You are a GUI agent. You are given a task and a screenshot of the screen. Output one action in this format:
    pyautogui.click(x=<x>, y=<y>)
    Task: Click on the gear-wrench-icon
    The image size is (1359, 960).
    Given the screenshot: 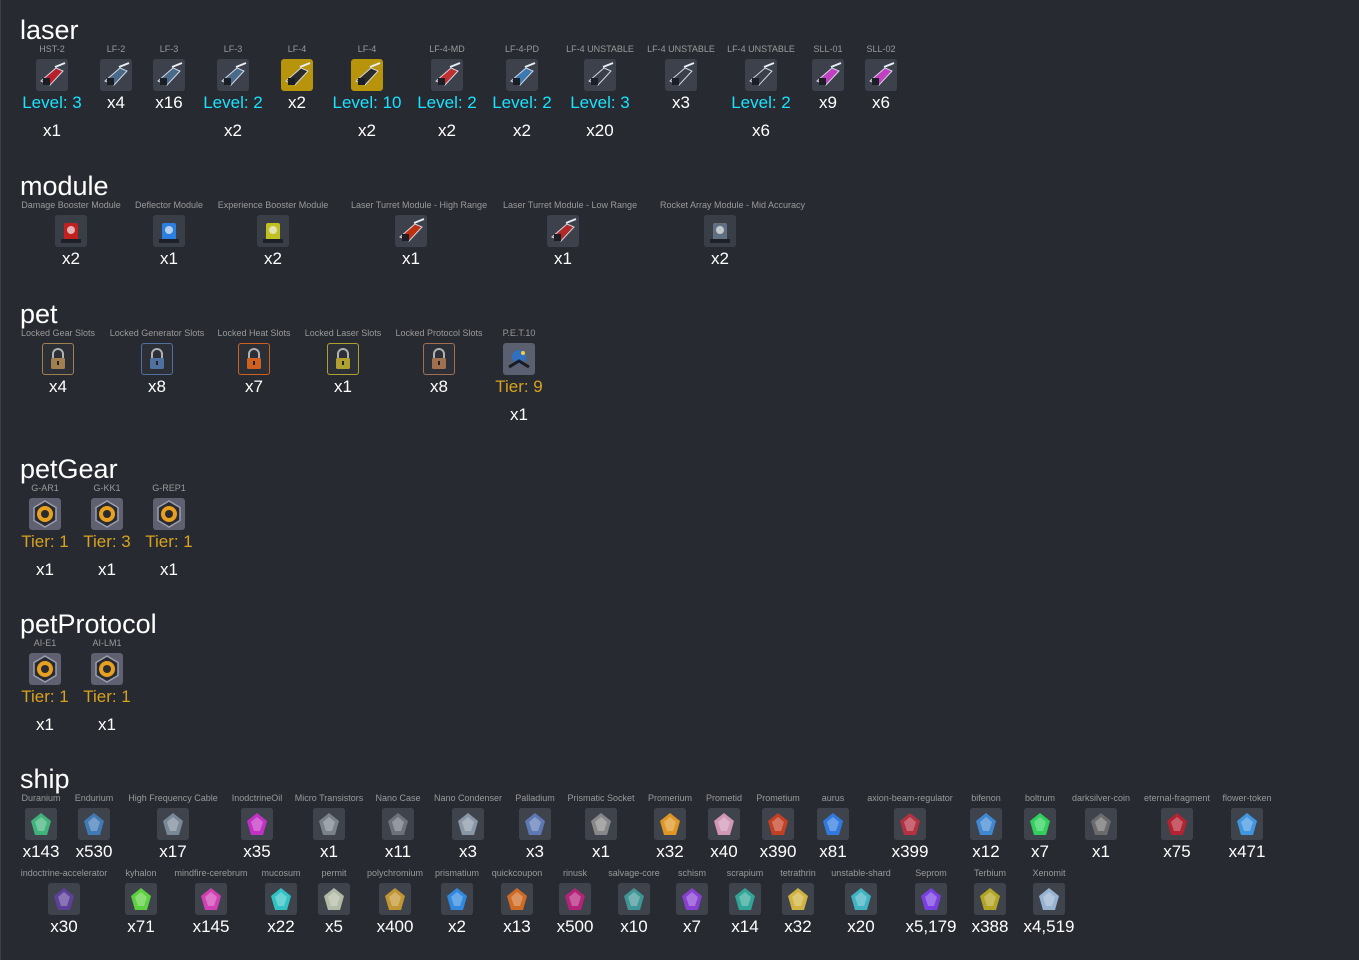 What is the action you would take?
    pyautogui.click(x=169, y=514)
    